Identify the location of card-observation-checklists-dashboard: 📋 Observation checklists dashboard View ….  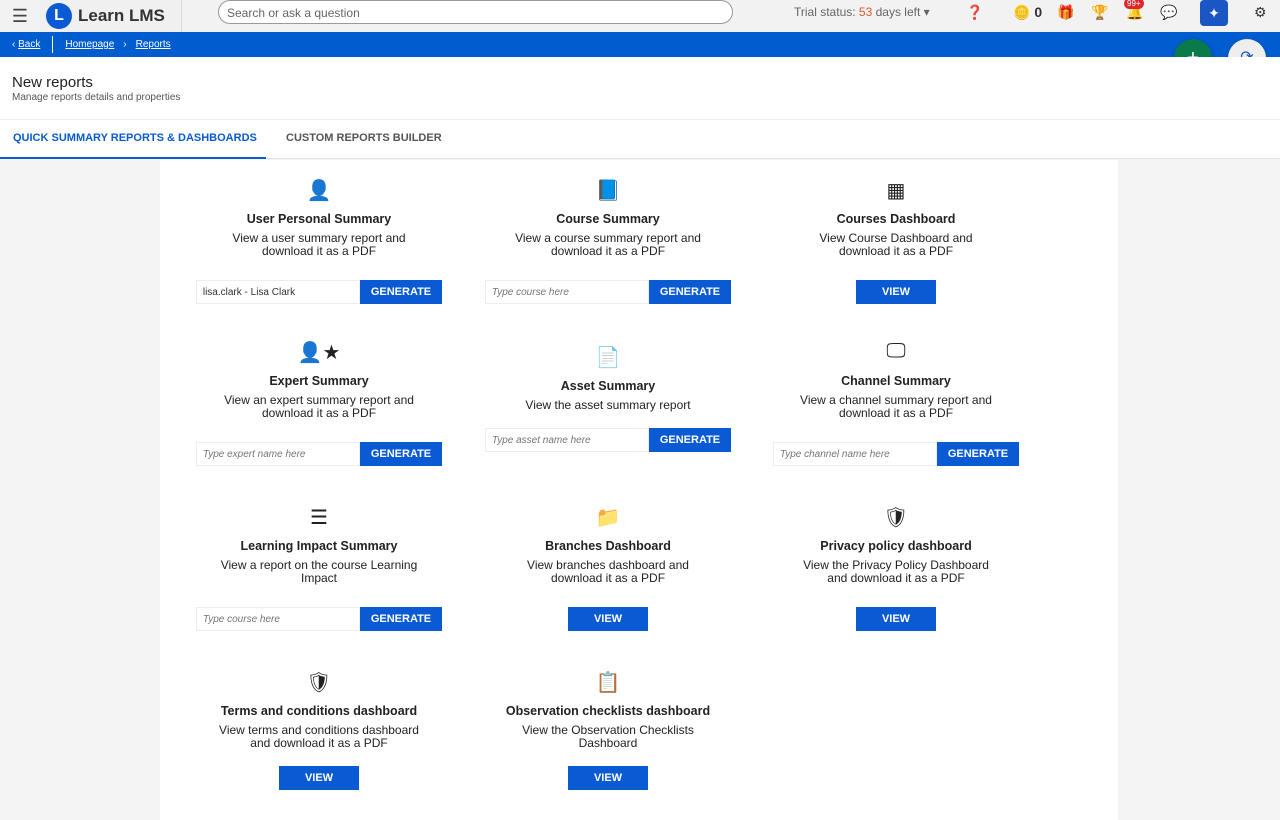
(608, 730).